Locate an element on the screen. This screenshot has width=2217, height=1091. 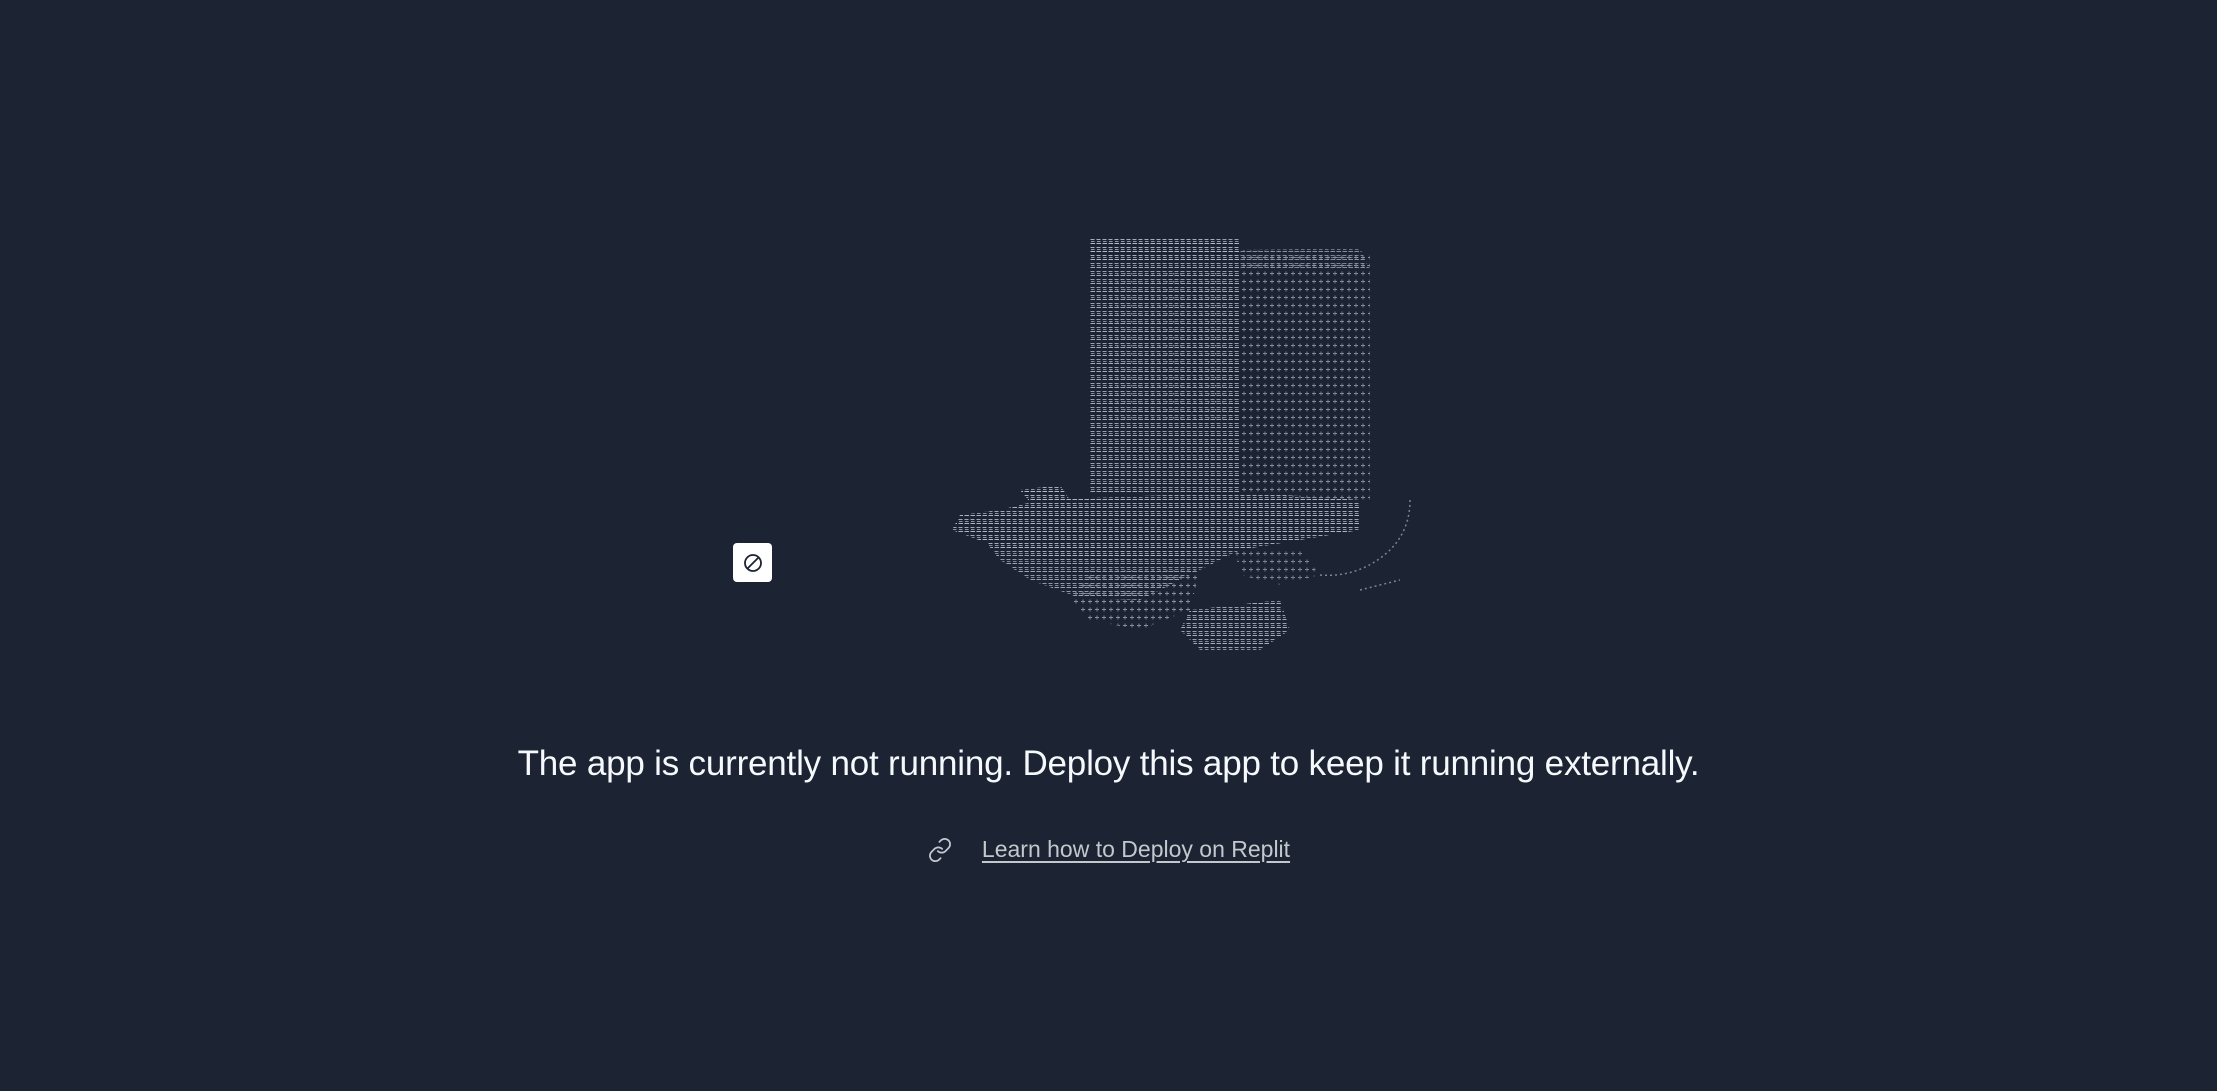
boot-foot is located at coordinates (1156, 567).